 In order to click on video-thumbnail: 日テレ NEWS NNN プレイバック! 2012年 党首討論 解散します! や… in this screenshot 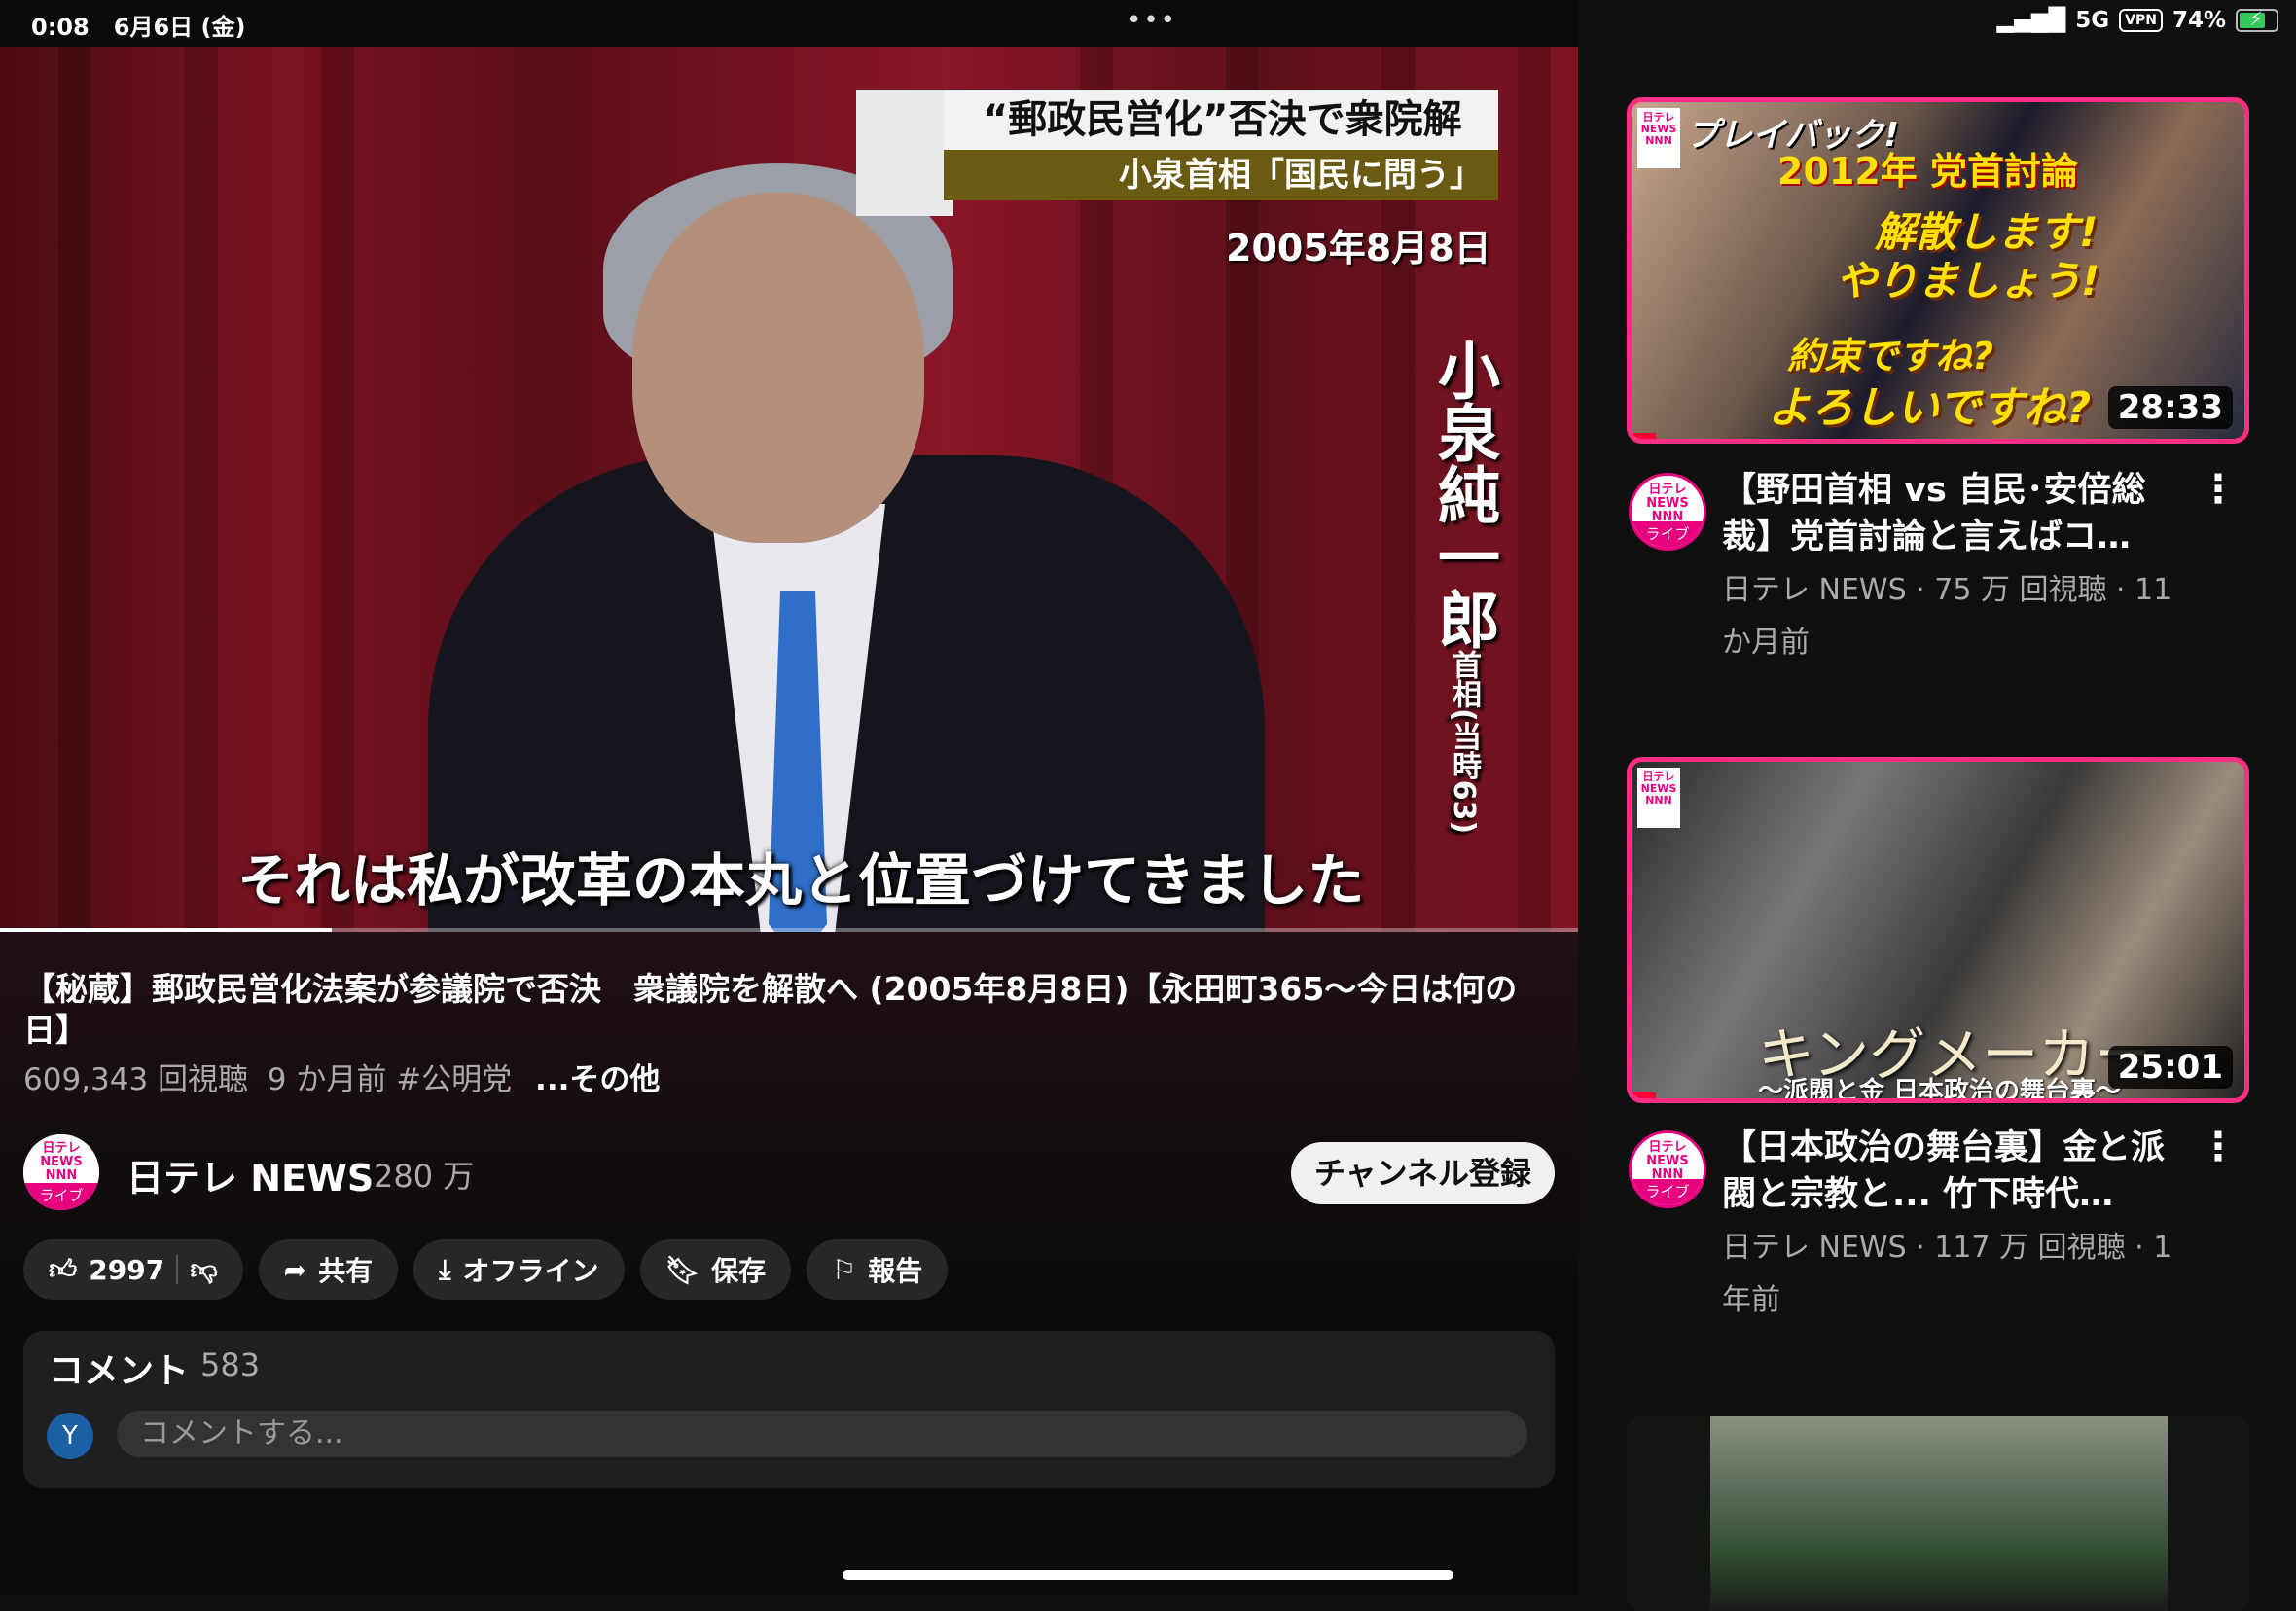, I will do `click(1938, 270)`.